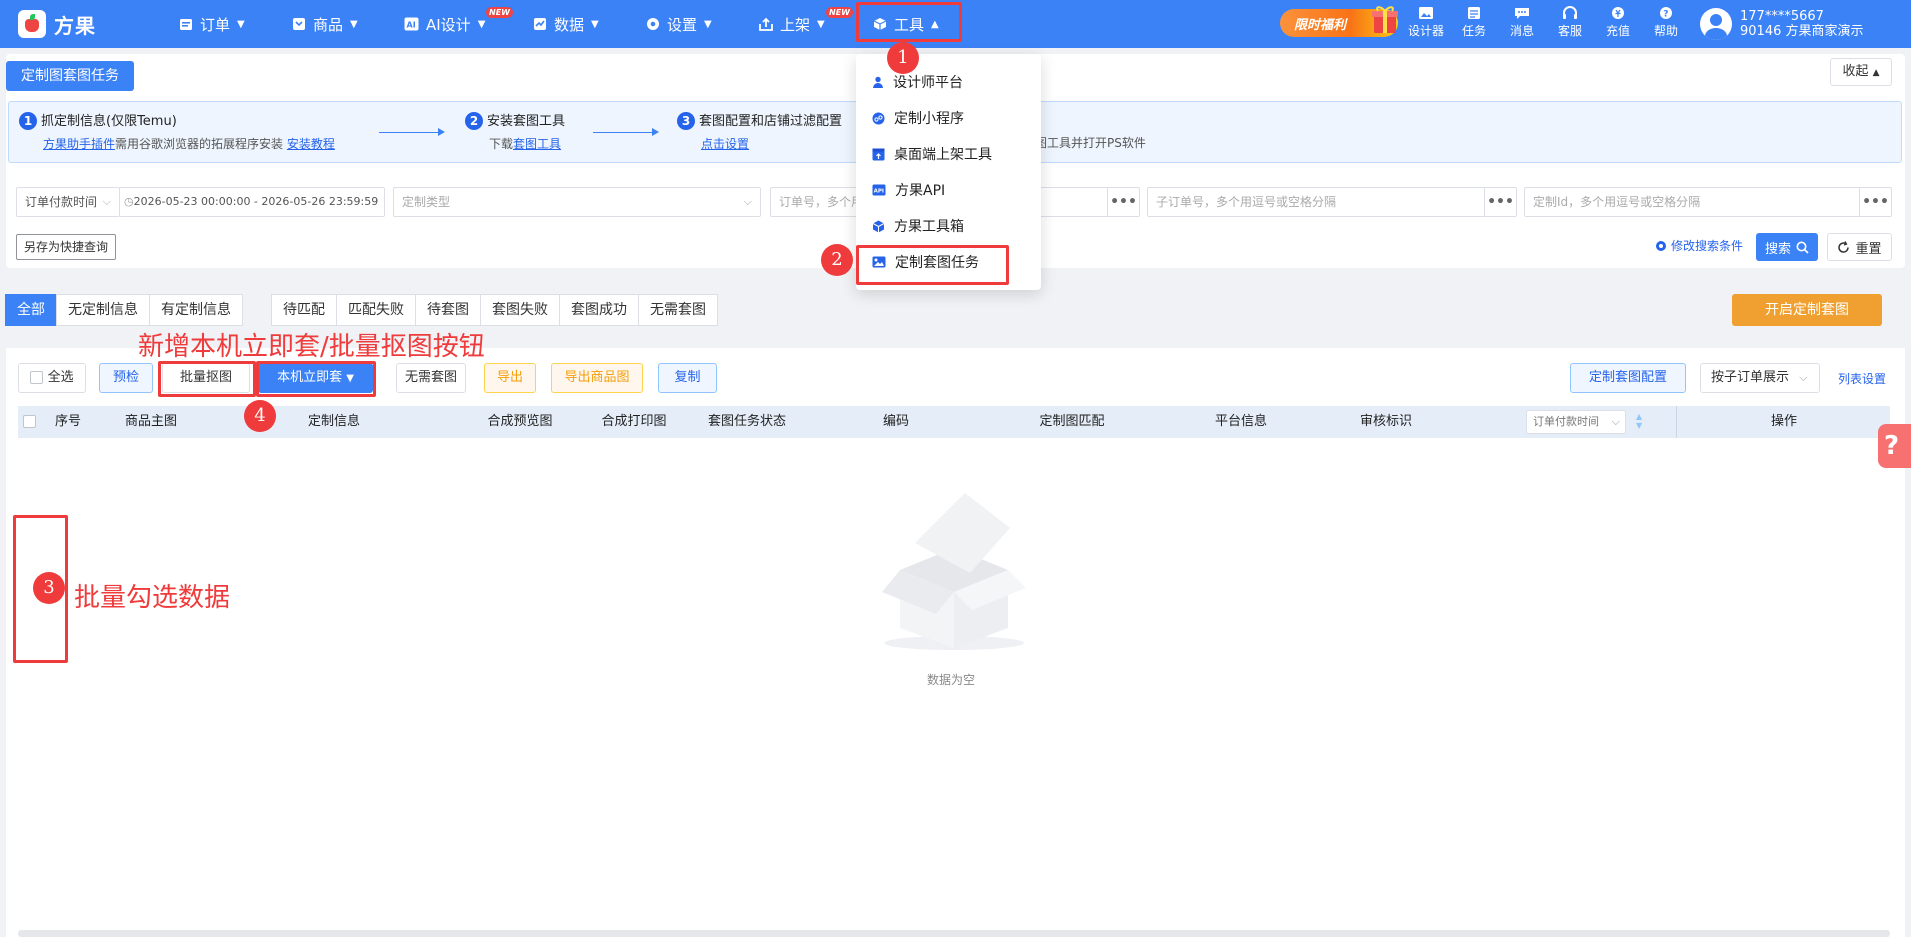  Describe the element at coordinates (1787, 247) in the screenshot. I see `search-button: 搜索` at that location.